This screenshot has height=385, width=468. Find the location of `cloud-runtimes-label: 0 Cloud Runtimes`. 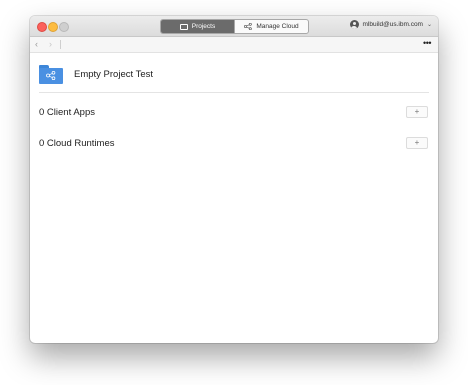

cloud-runtimes-label: 0 Cloud Runtimes is located at coordinates (77, 143).